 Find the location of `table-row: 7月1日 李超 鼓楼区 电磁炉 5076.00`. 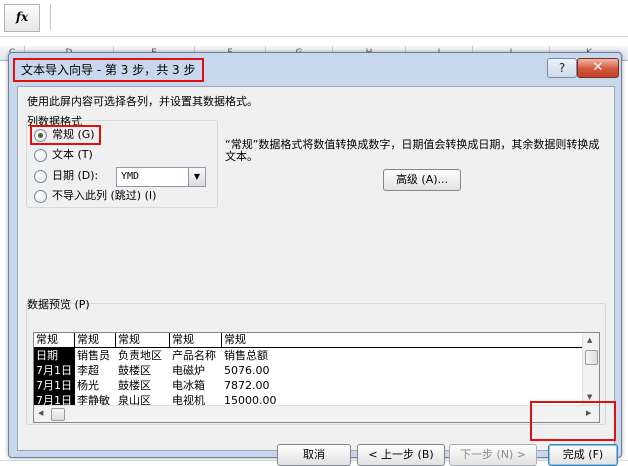

table-row: 7月1日 李超 鼓楼区 电磁炉 5076.00 is located at coordinates (308, 370).